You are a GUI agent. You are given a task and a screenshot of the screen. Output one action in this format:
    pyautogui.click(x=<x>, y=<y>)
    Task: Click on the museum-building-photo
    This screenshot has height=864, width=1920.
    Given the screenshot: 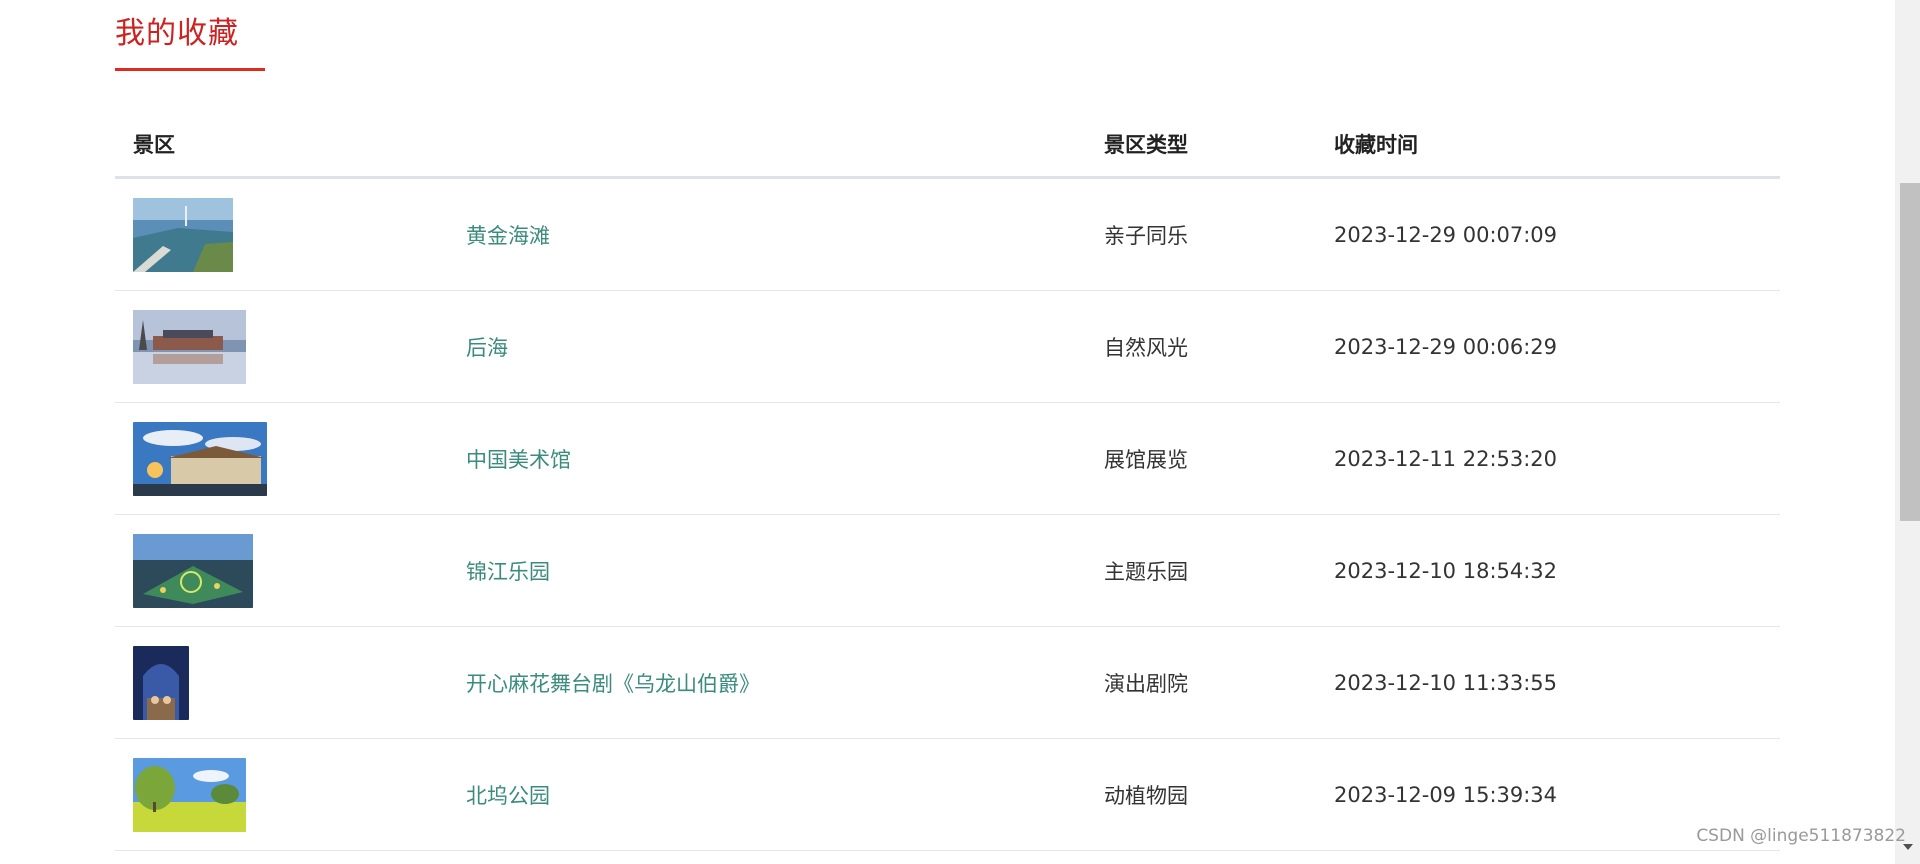 What is the action you would take?
    pyautogui.click(x=200, y=458)
    